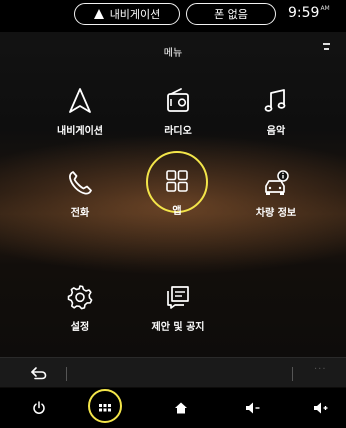 The height and width of the screenshot is (428, 346). Describe the element at coordinates (275, 100) in the screenshot. I see `music-note-icon` at that location.